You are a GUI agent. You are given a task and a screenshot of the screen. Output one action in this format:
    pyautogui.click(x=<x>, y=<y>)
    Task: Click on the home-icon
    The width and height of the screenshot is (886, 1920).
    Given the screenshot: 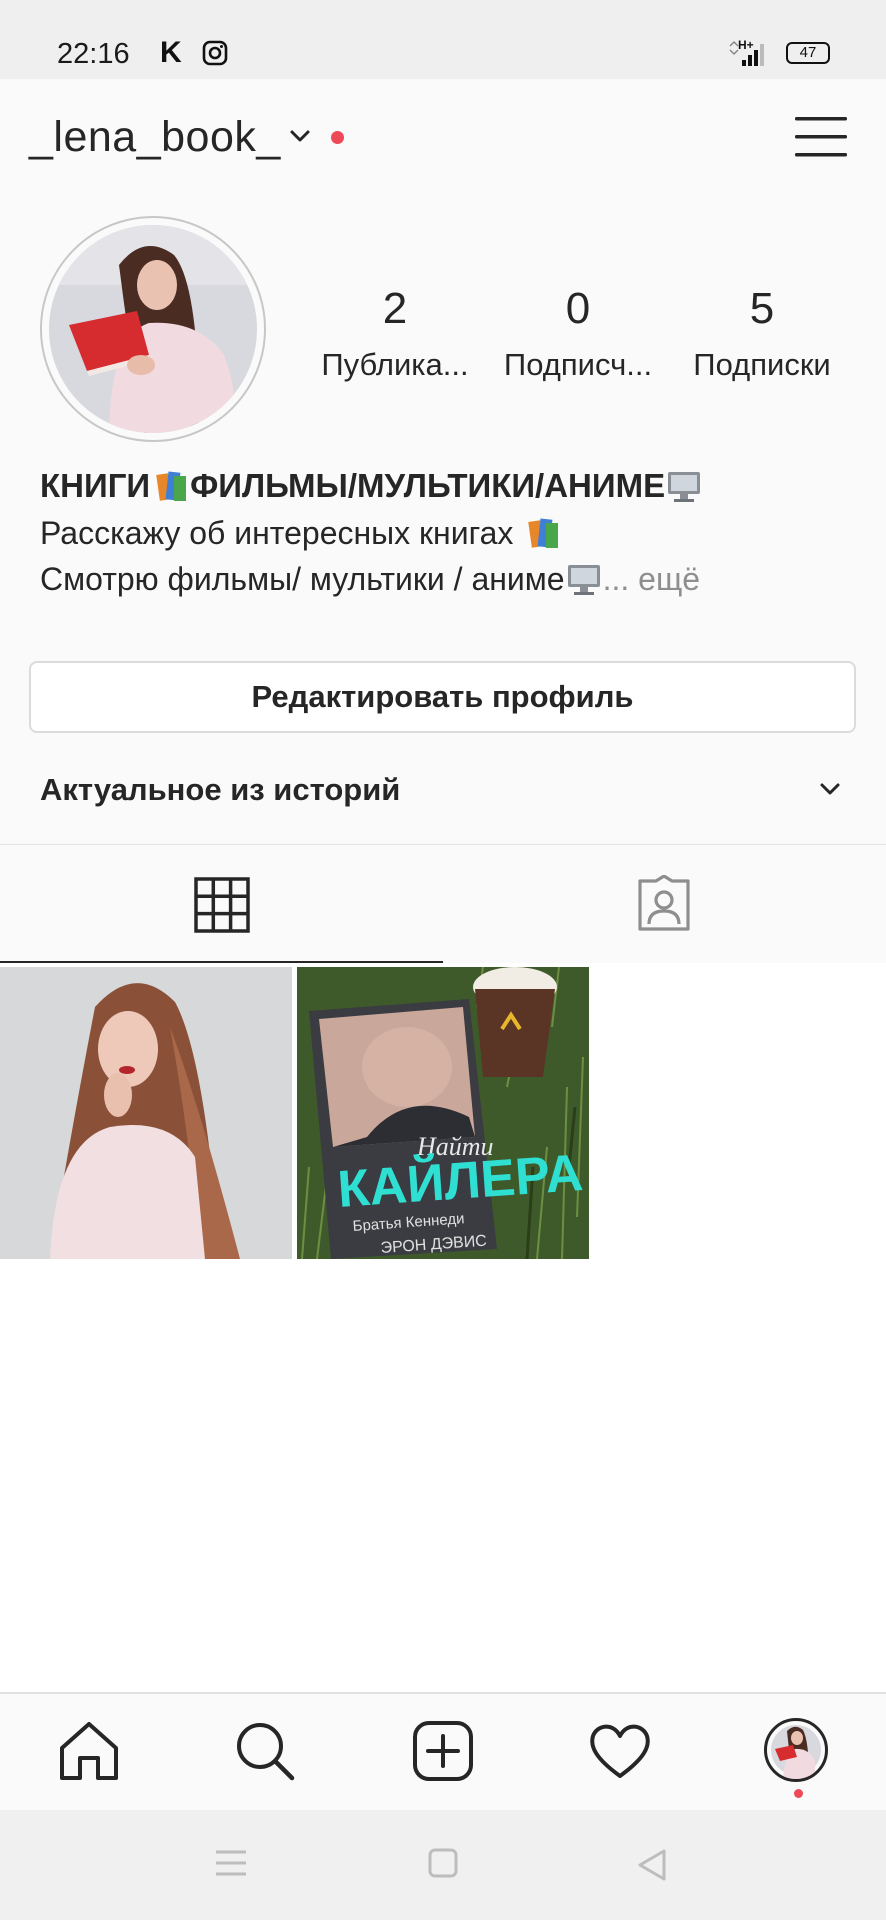 What is the action you would take?
    pyautogui.click(x=89, y=1751)
    